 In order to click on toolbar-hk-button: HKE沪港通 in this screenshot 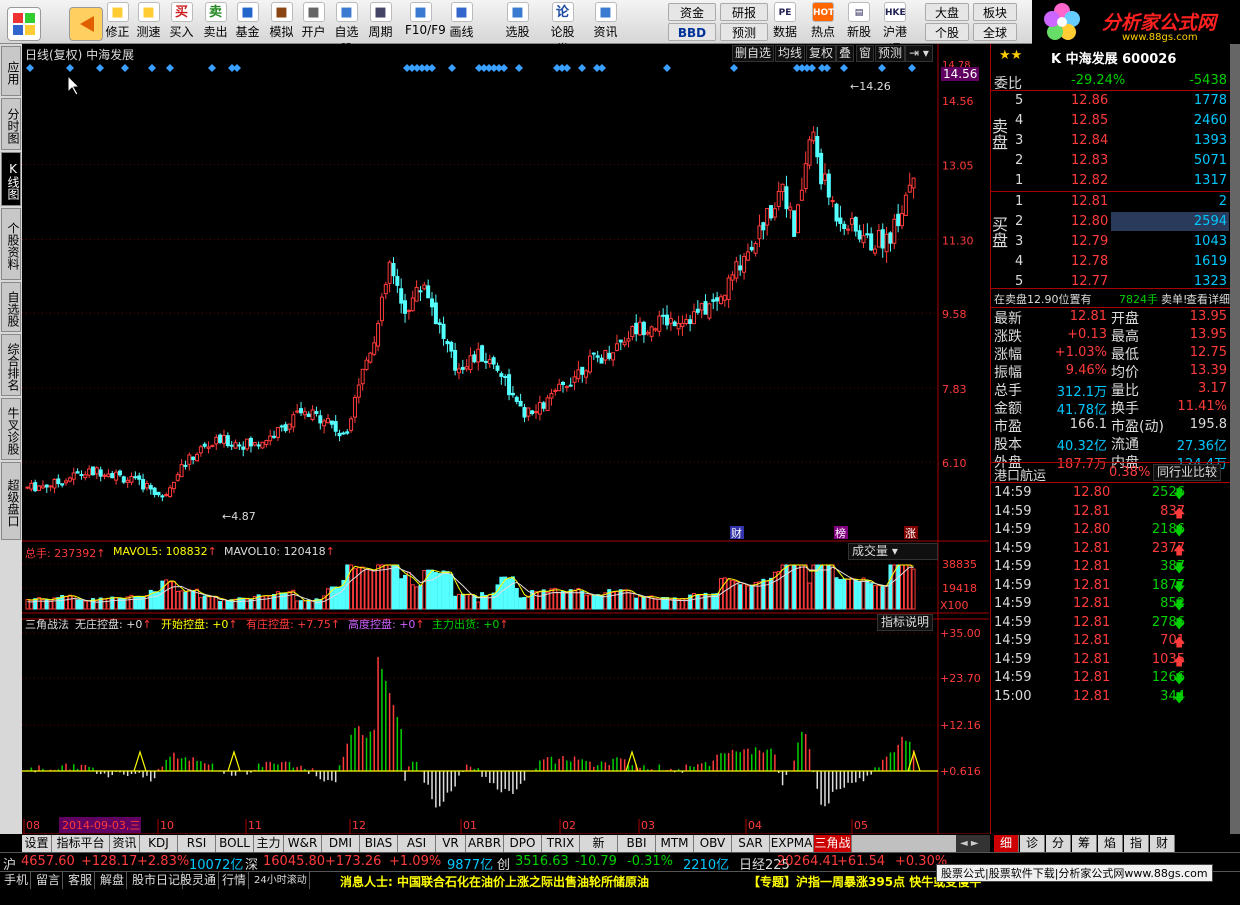, I will do `click(895, 29)`.